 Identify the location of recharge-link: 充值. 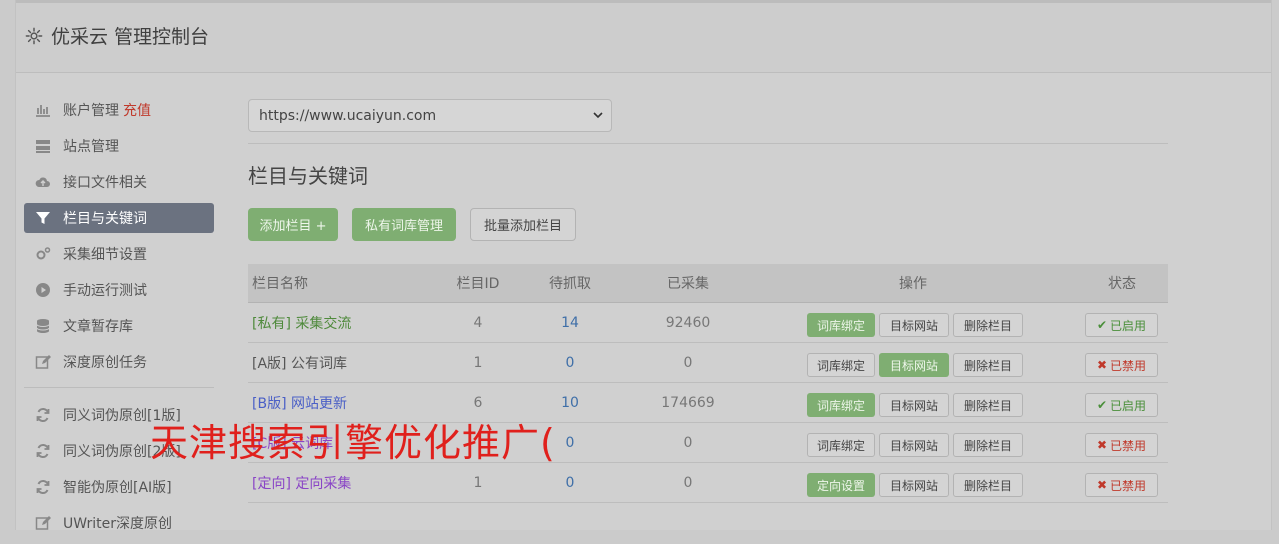
(137, 110).